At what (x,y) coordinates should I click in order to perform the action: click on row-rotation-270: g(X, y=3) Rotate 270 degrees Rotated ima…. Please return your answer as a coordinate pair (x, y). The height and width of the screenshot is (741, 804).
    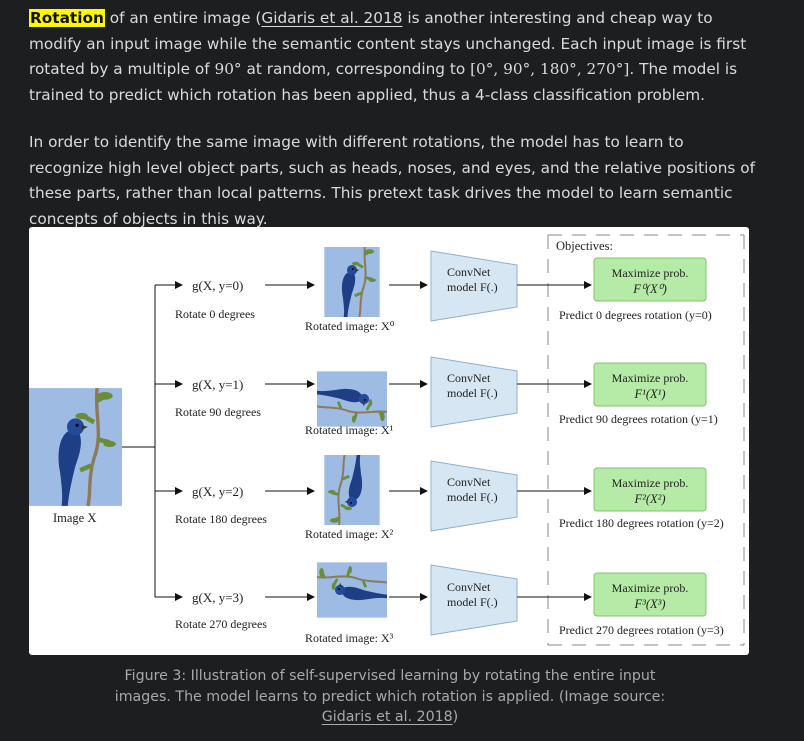
    Looking at the image, I should click on (449, 602).